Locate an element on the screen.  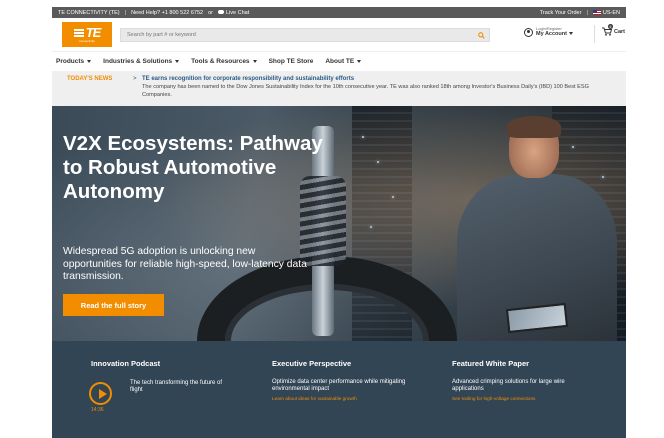
nav-item-shop-te-store: Shop TE Store is located at coordinates (291, 61).